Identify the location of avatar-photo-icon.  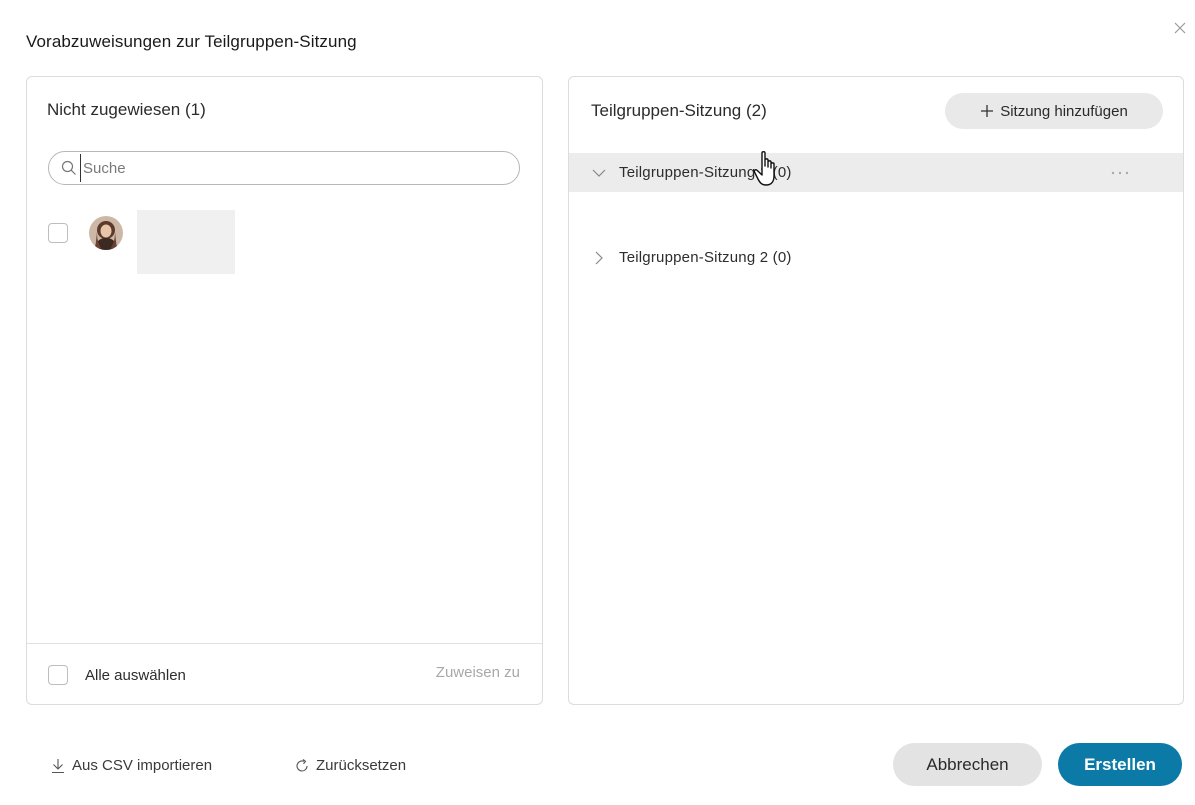
(106, 233).